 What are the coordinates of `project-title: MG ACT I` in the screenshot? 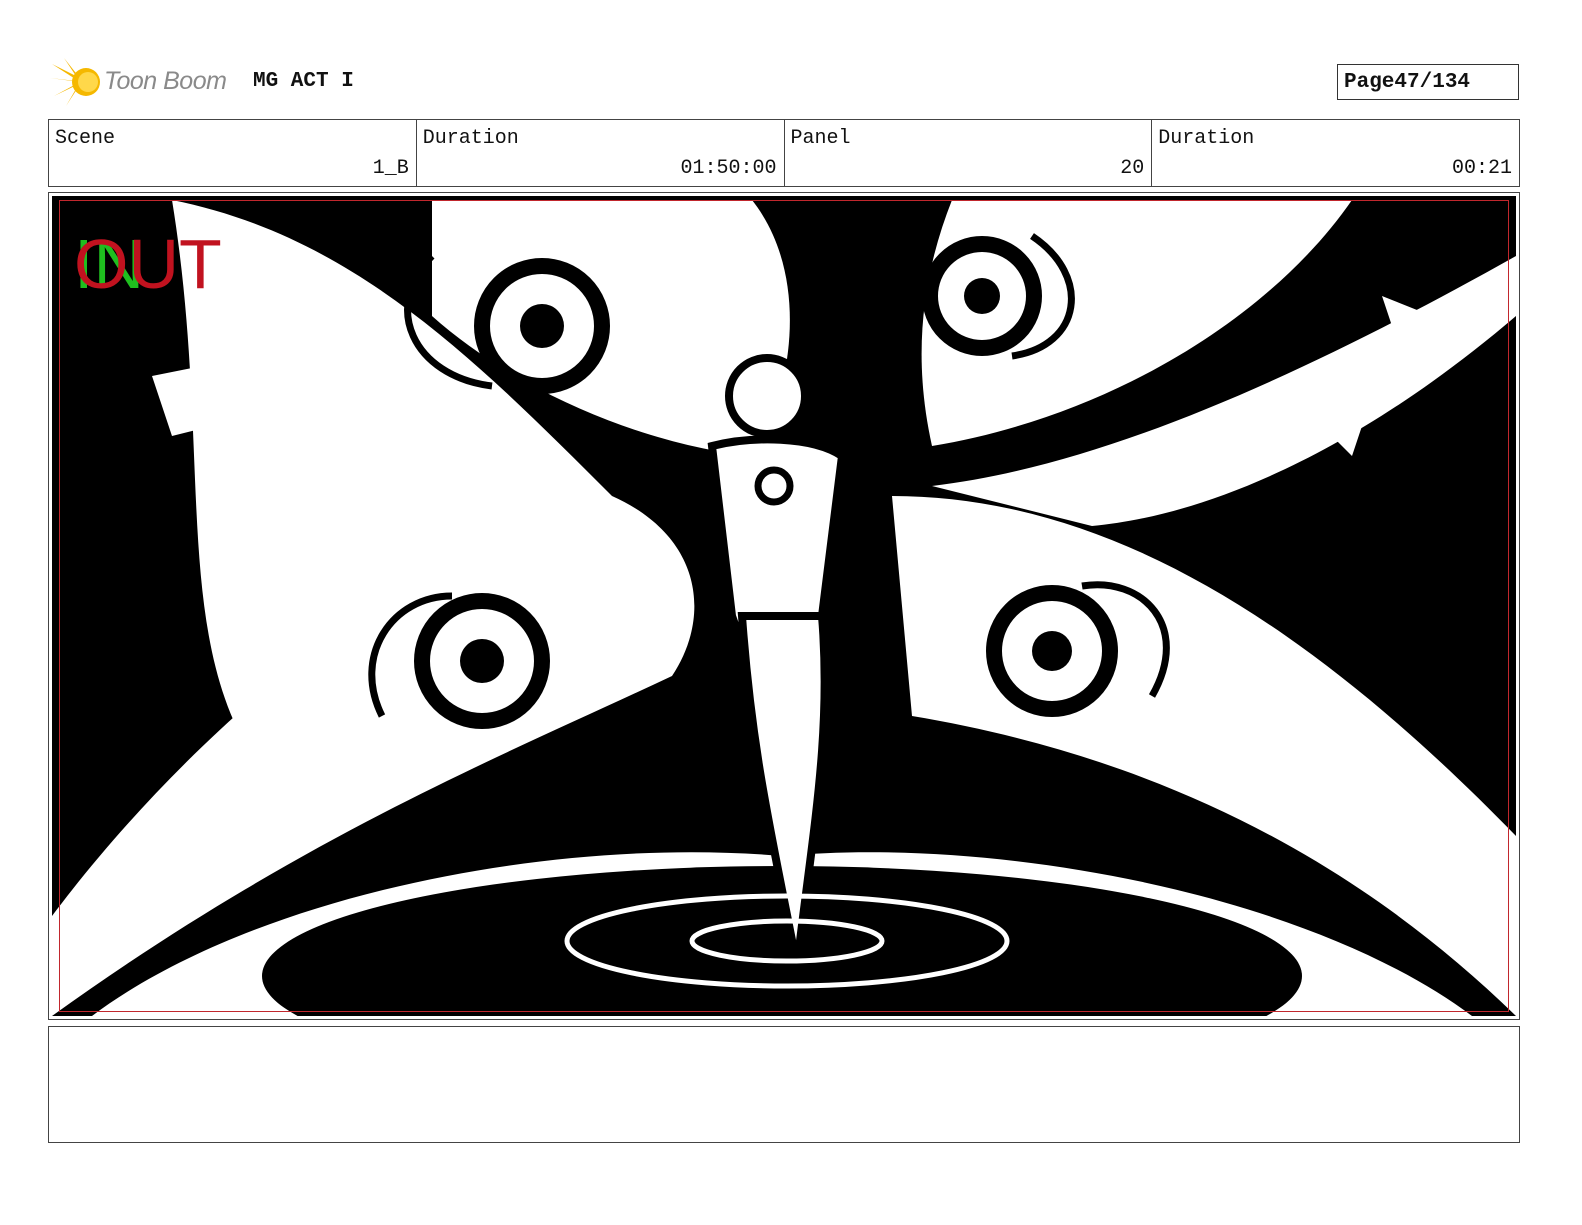 It's located at (303, 81).